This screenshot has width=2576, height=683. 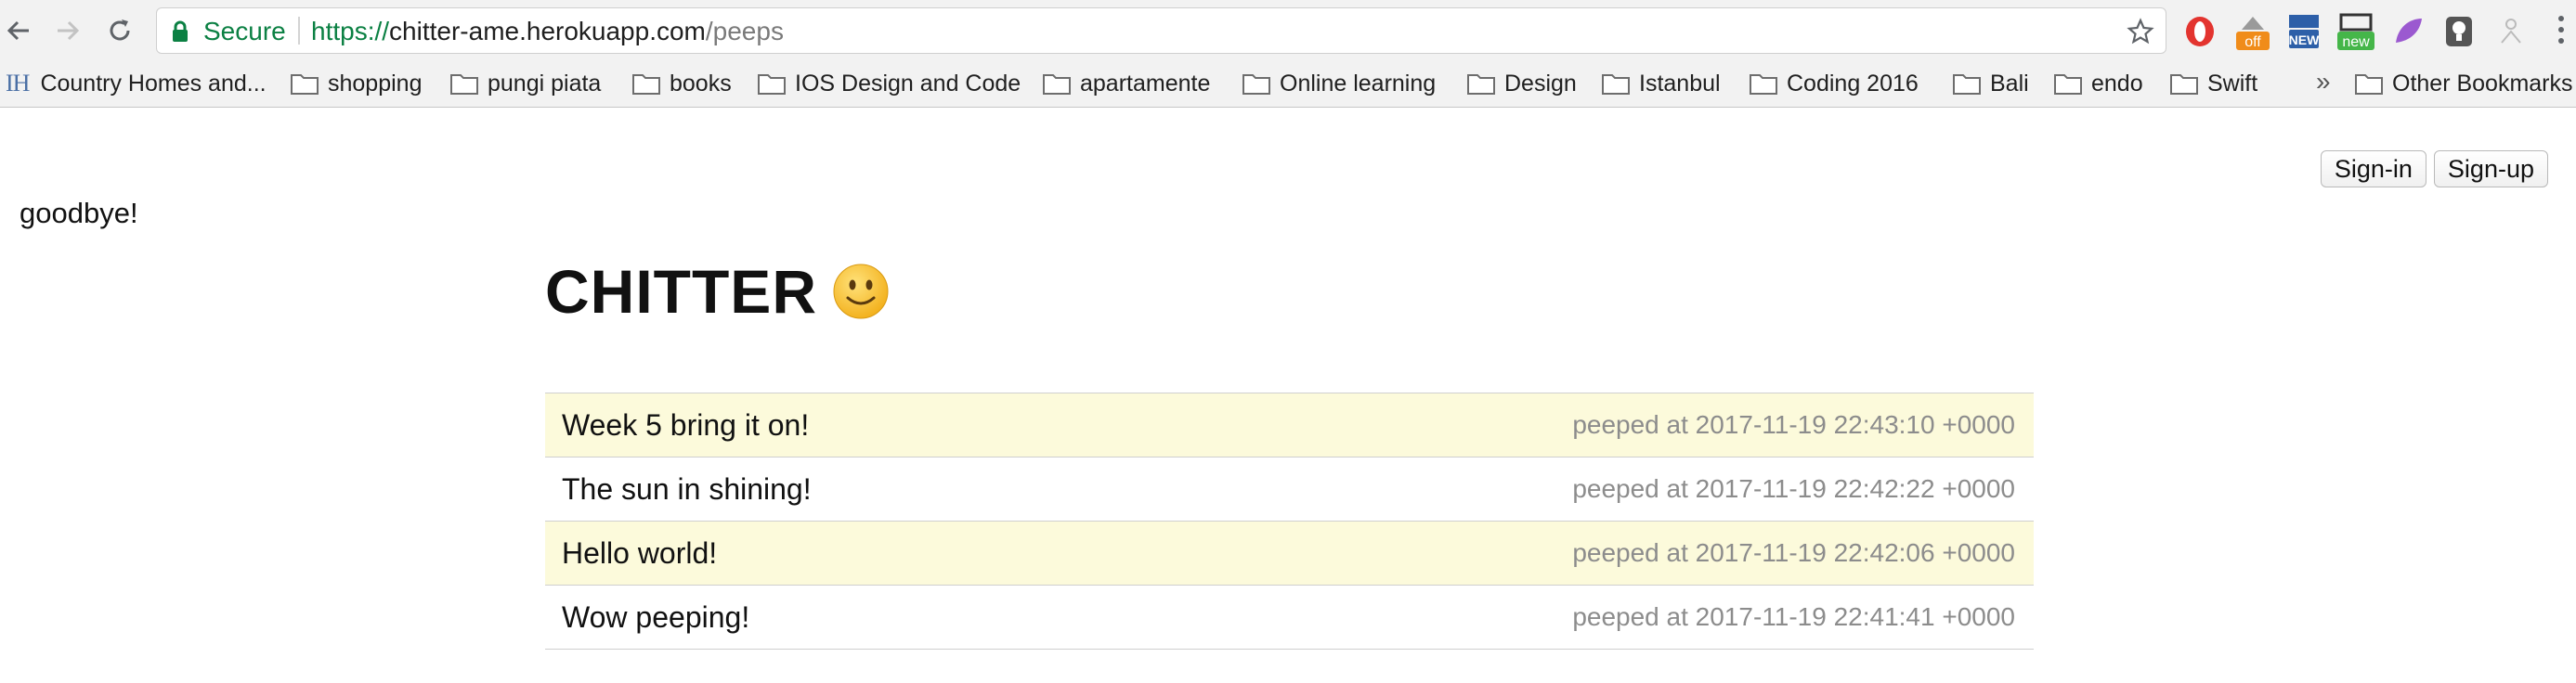 I want to click on peep-timestamp: peeped at 2017-11-19 22:42:06 +0000, so click(x=1793, y=552).